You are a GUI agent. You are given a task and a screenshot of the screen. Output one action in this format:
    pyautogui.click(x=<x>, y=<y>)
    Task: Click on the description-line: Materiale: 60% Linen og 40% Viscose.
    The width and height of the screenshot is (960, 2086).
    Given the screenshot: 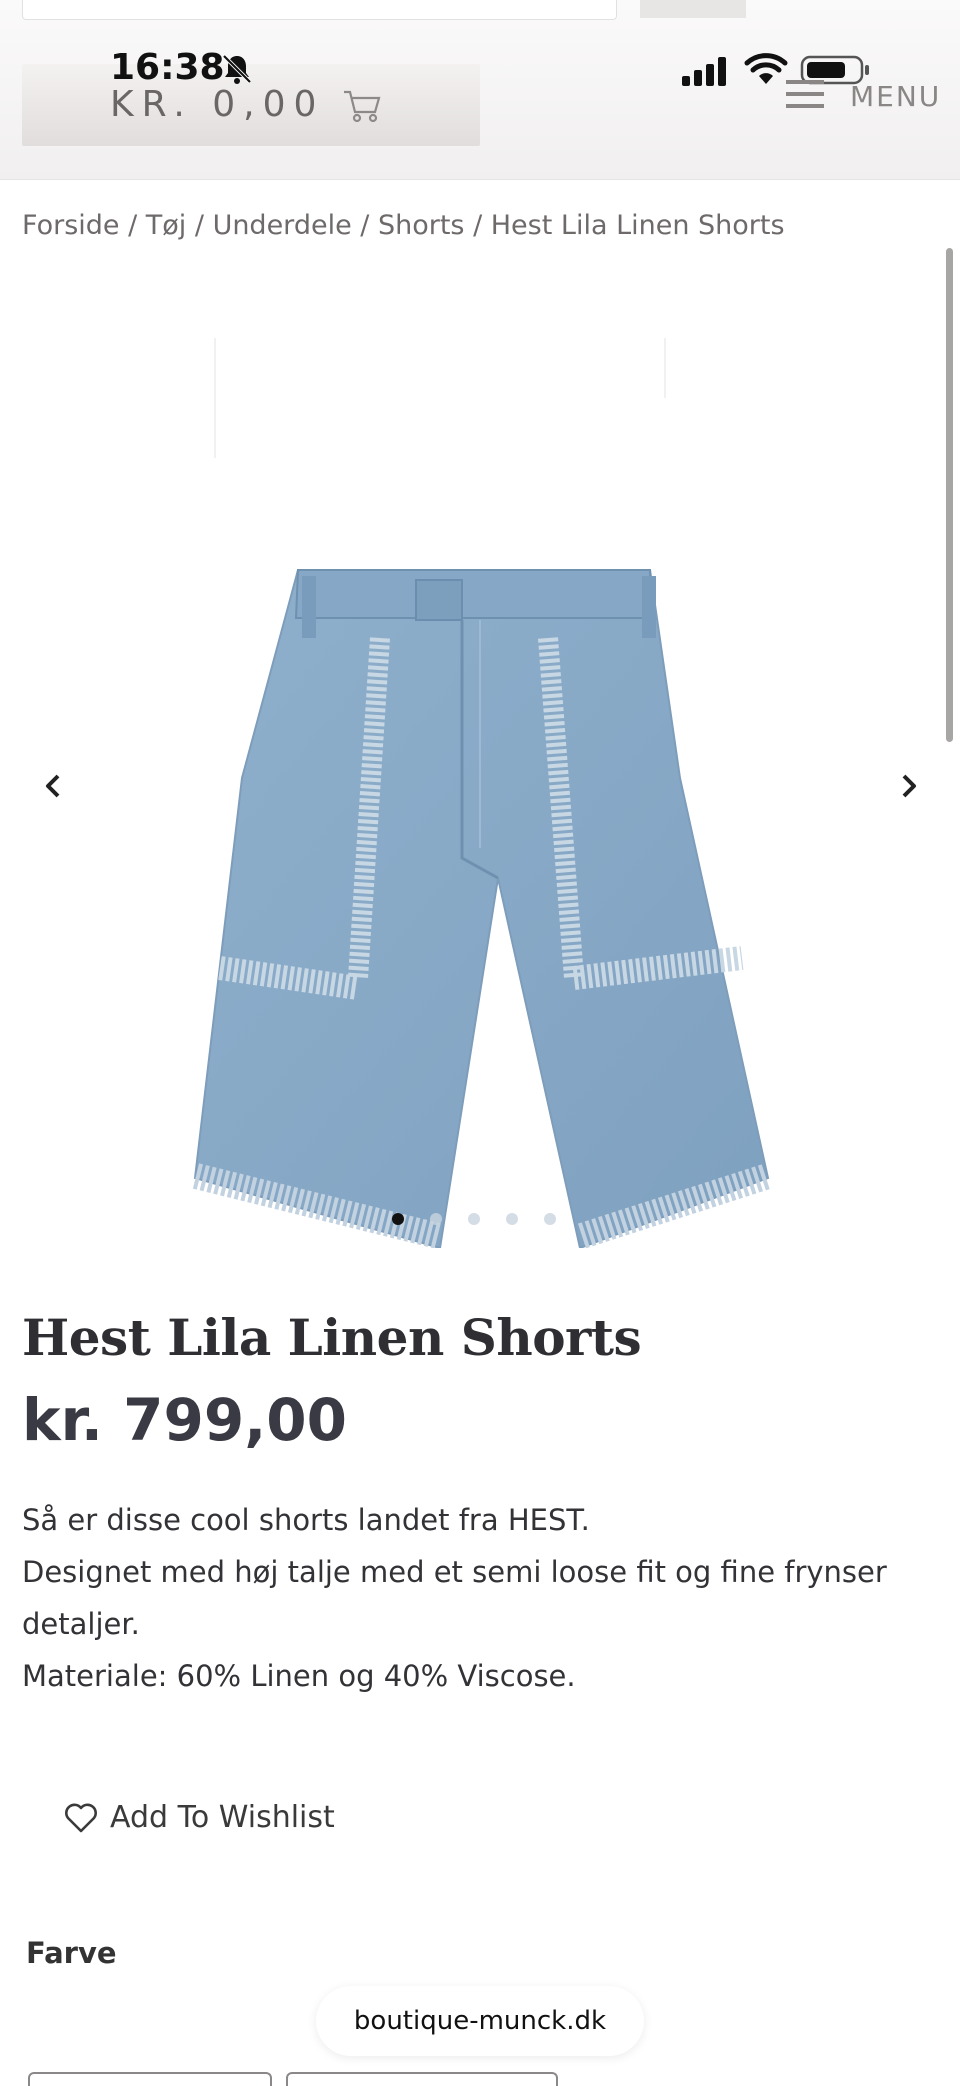 What is the action you would take?
    pyautogui.click(x=299, y=1676)
    